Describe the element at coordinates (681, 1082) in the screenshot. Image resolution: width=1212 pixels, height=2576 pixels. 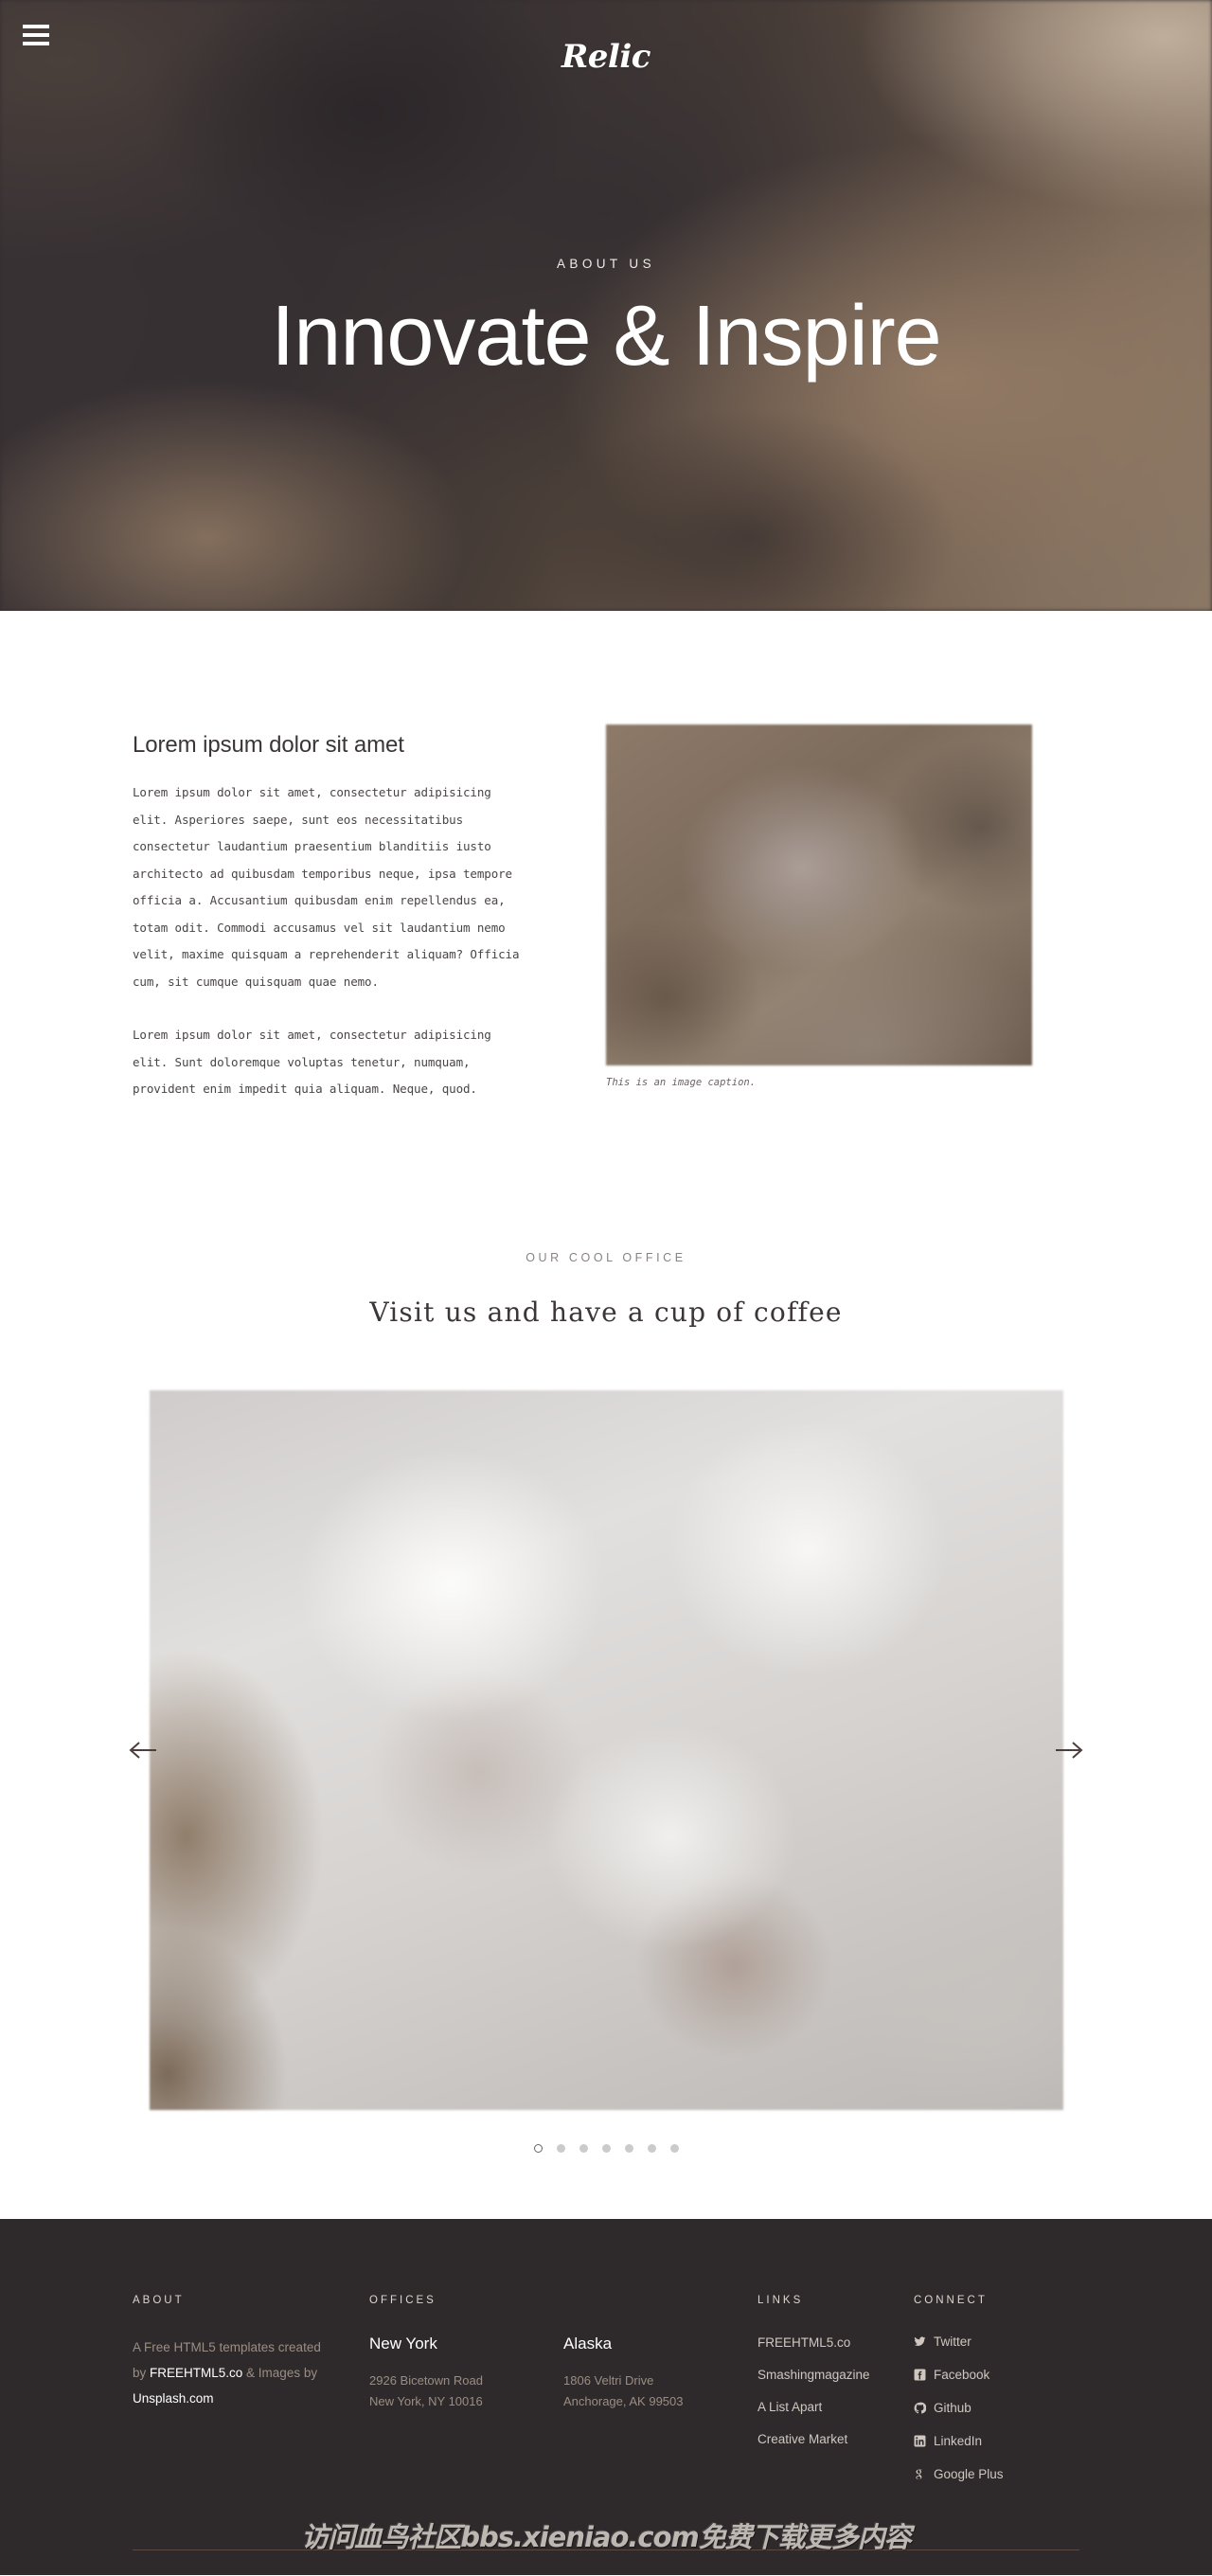
I see `about-image-caption: This is an image caption.` at that location.